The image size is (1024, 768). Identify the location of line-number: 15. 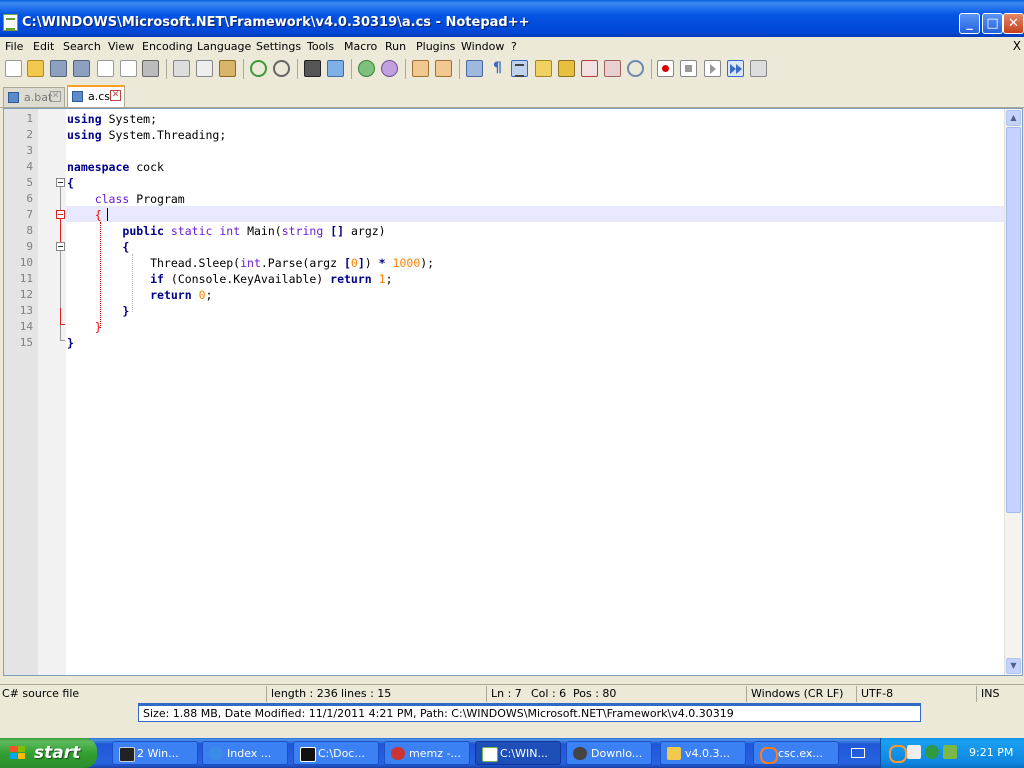
(26, 342).